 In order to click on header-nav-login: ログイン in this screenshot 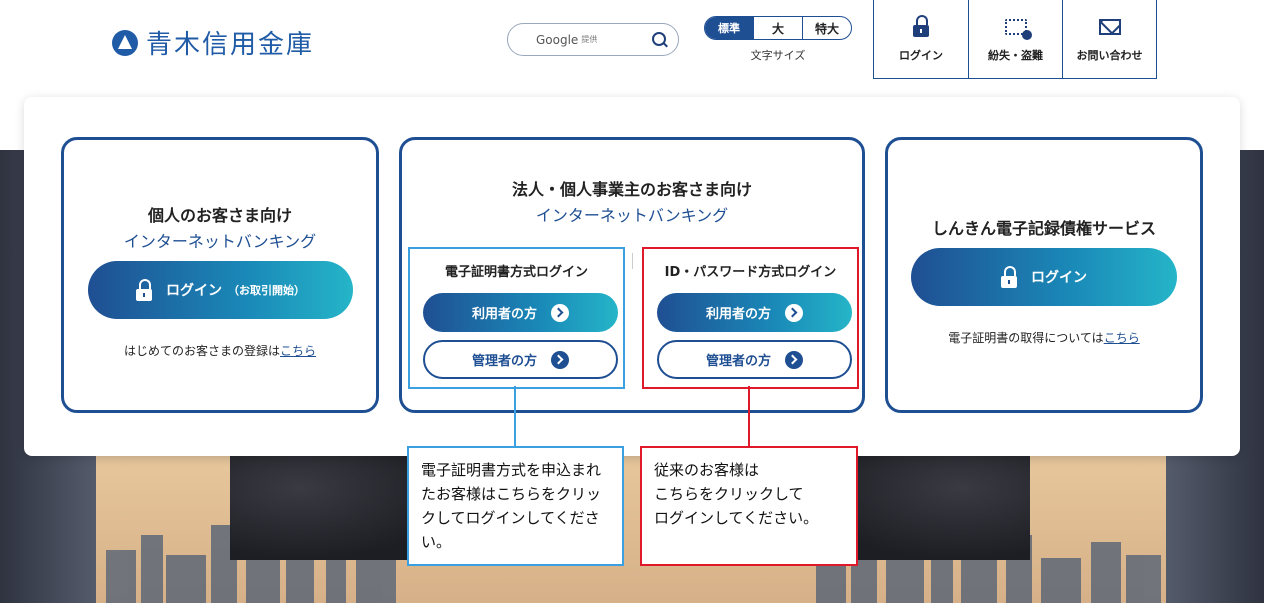, I will do `click(921, 39)`.